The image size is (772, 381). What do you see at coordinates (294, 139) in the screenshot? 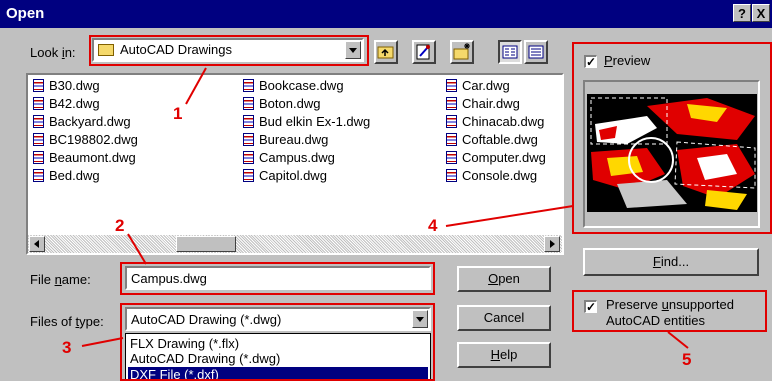
I see `file-item-label: Bureau.dwg` at bounding box center [294, 139].